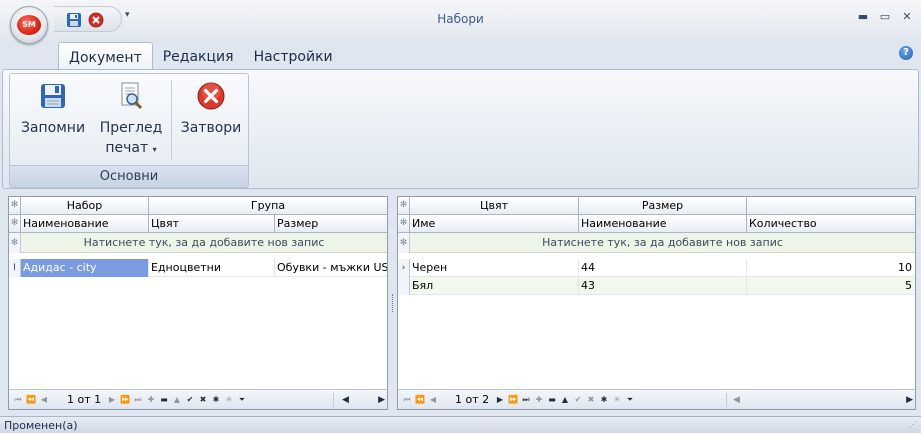  I want to click on save-button-label: Запомни, so click(53, 128).